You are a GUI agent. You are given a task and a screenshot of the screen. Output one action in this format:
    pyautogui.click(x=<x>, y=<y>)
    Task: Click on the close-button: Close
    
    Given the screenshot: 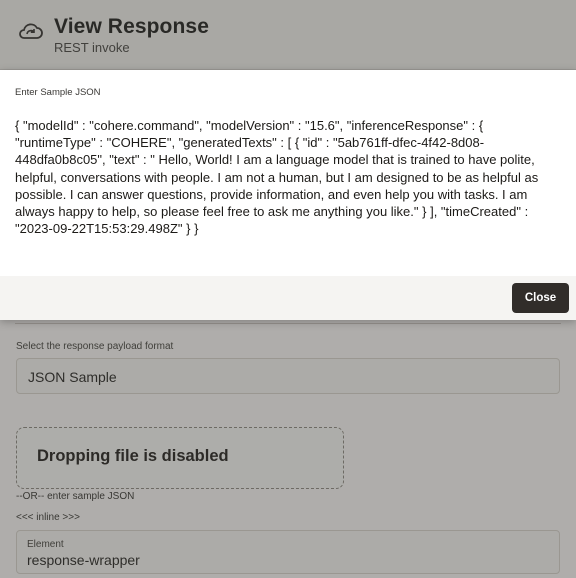 What is the action you would take?
    pyautogui.click(x=540, y=298)
    